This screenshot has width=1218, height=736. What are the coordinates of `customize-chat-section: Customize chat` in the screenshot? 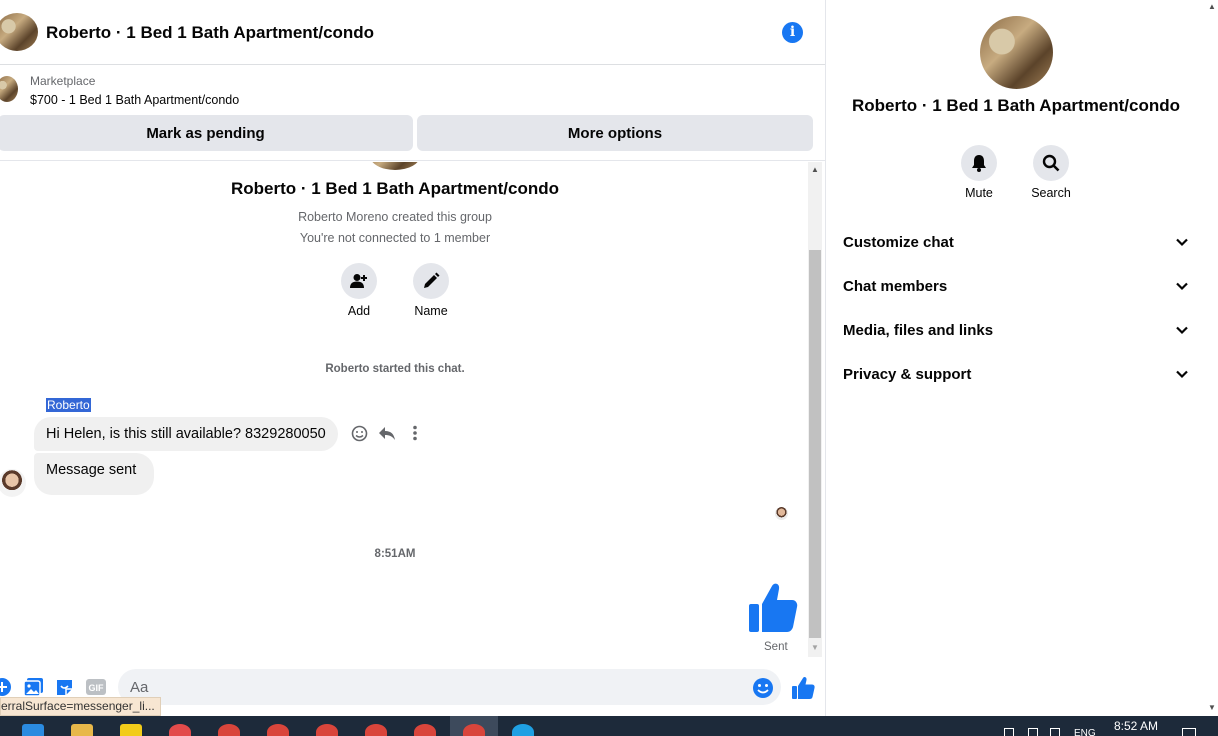 It's located at (1016, 242).